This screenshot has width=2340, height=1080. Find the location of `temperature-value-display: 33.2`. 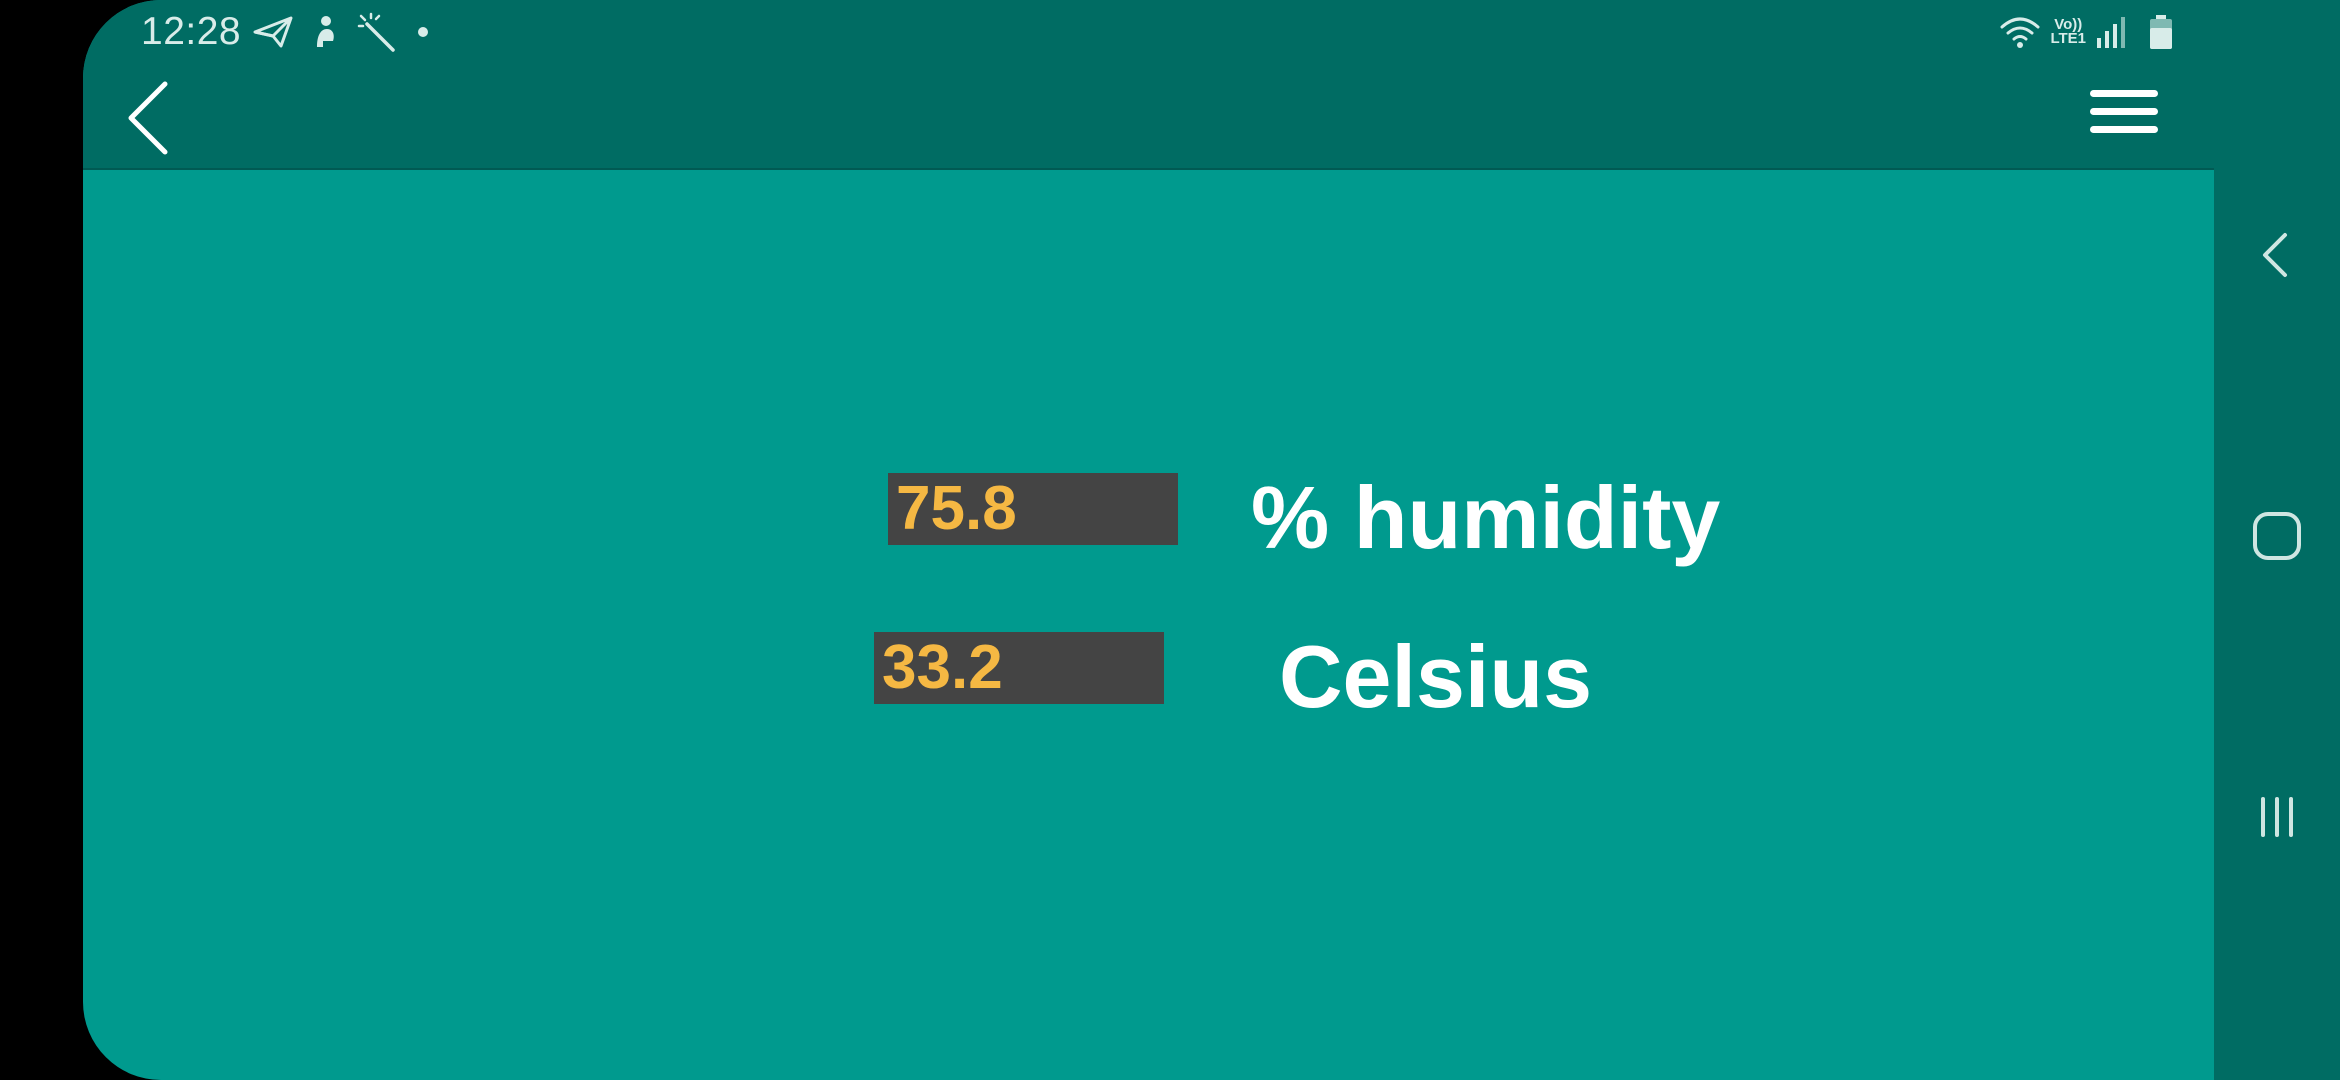

temperature-value-display: 33.2 is located at coordinates (1019, 668).